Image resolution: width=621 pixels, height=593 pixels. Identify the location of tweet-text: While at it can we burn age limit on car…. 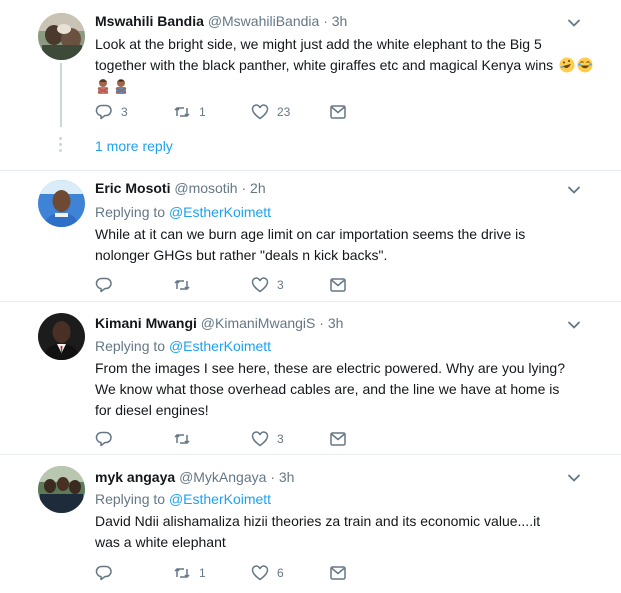
(310, 244).